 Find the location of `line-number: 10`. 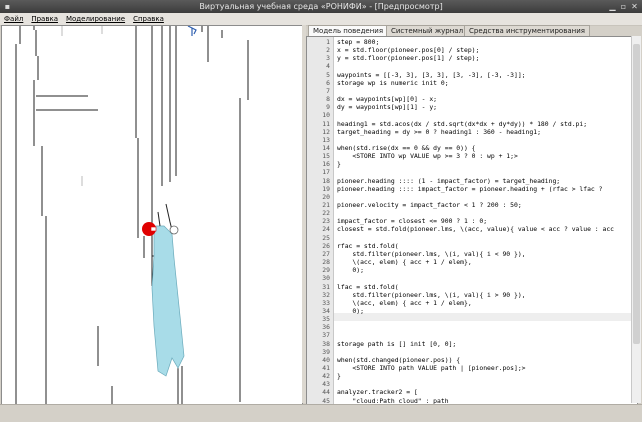

line-number: 10 is located at coordinates (326, 115).